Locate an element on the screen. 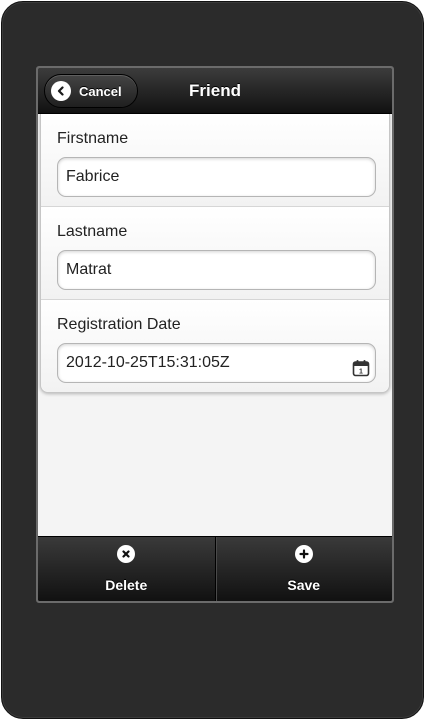 The width and height of the screenshot is (425, 720). cancel-button: Cancel is located at coordinates (91, 91).